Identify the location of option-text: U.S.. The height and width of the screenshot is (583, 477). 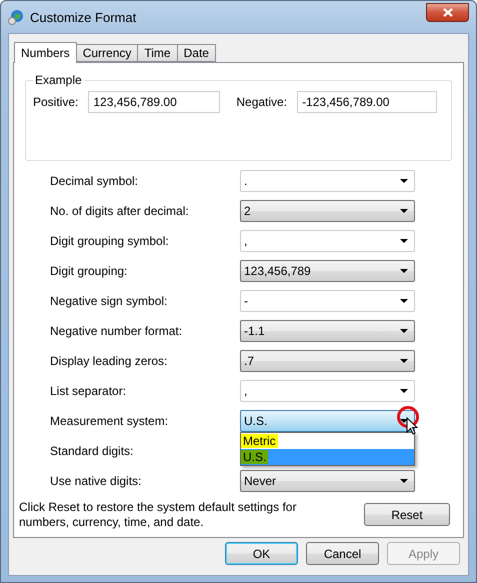
(254, 457).